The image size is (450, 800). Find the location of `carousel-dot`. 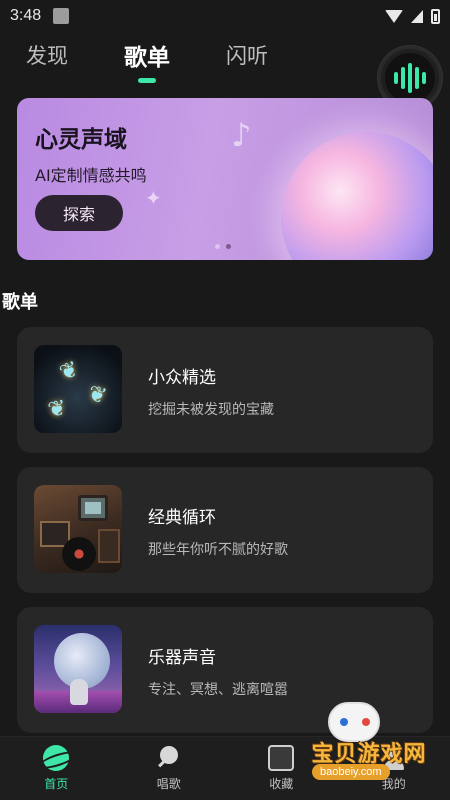

carousel-dot is located at coordinates (217, 246).